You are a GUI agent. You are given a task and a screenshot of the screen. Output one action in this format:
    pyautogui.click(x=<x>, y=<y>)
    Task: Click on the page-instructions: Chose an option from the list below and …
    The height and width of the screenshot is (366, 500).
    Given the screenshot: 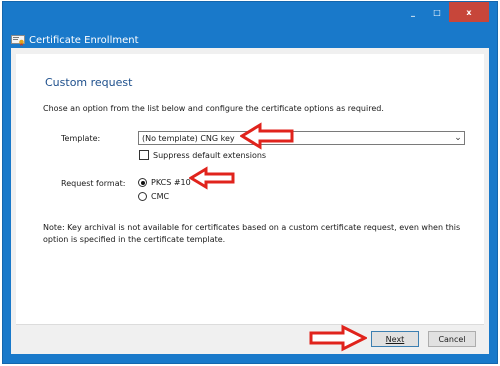 What is the action you would take?
    pyautogui.click(x=213, y=108)
    